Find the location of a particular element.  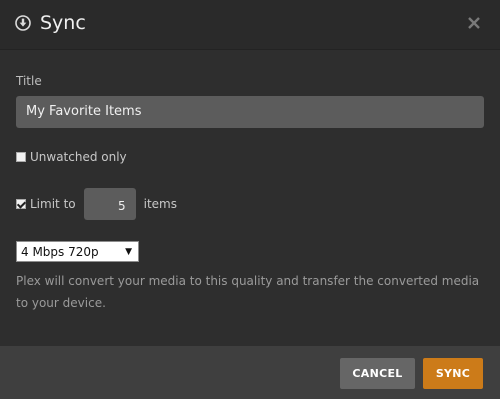

quality-selected-value: 4 Mbps 720p is located at coordinates (60, 251).